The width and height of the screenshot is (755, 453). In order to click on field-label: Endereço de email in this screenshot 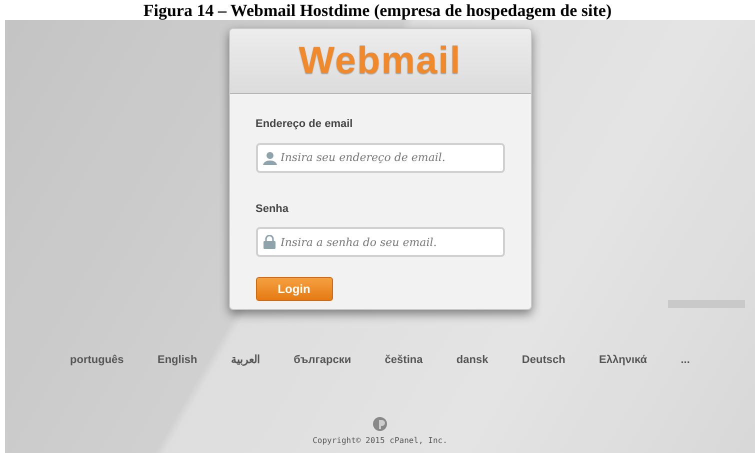, I will do `click(305, 124)`.